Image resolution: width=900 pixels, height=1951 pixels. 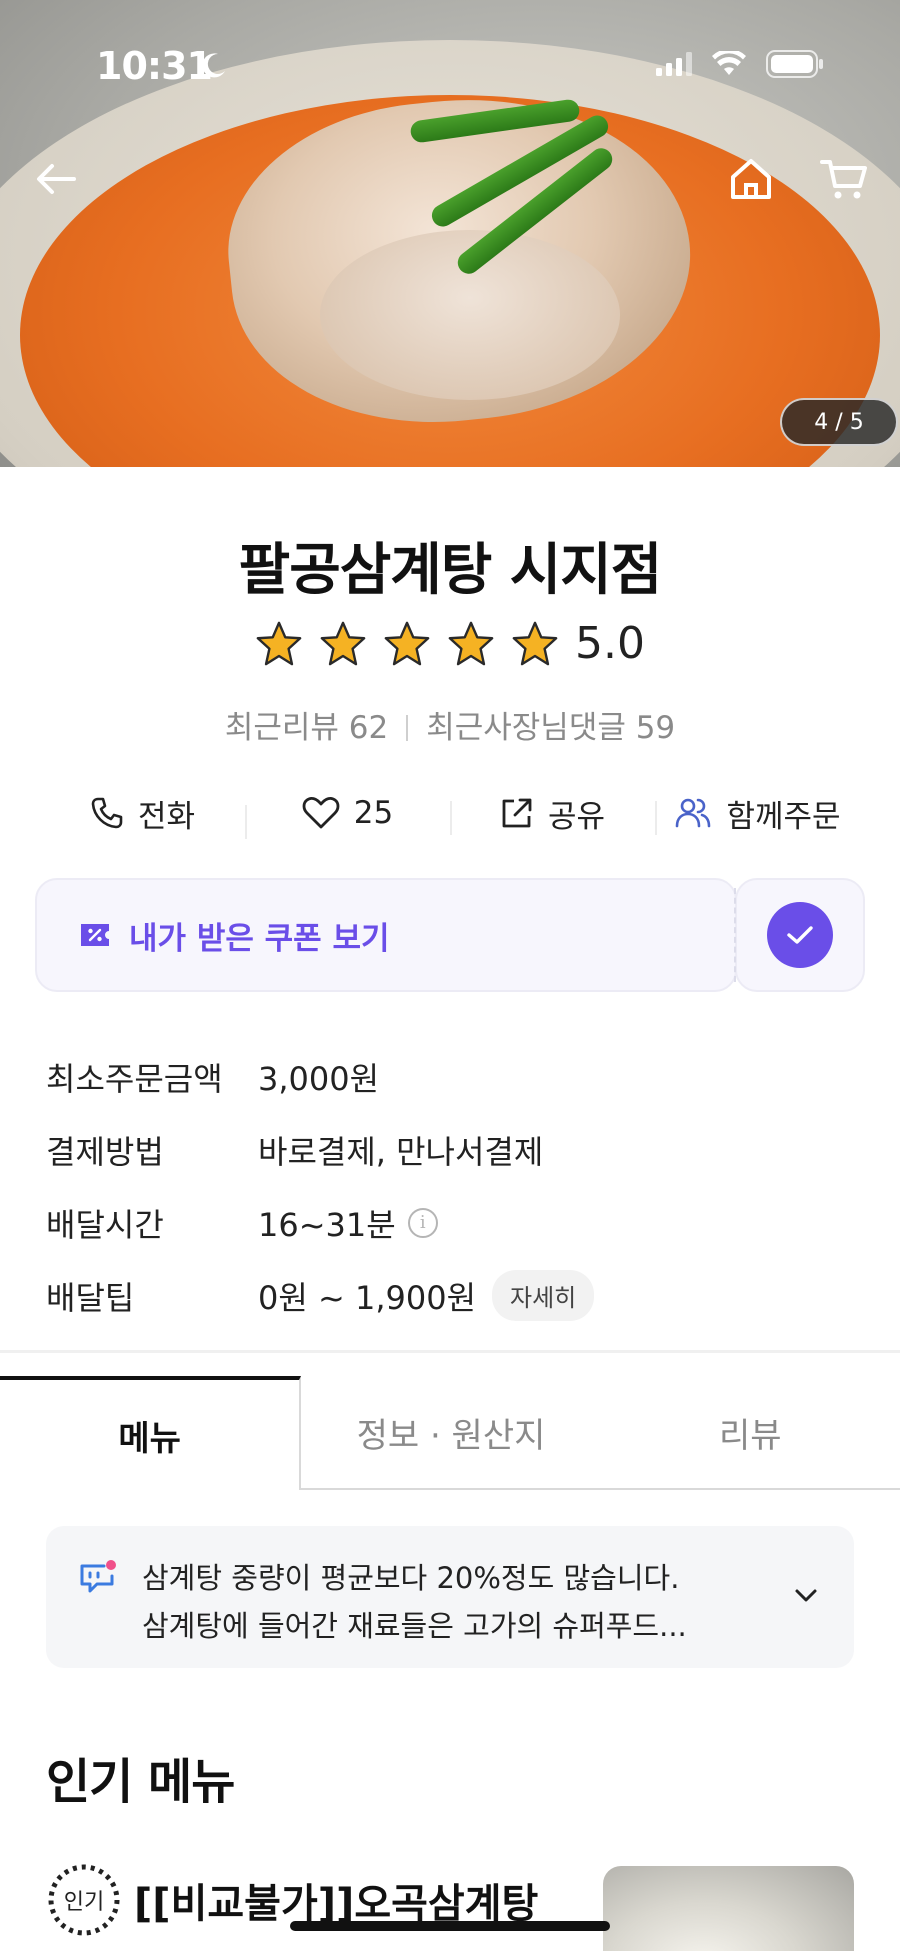 I want to click on check-icon, so click(x=800, y=935).